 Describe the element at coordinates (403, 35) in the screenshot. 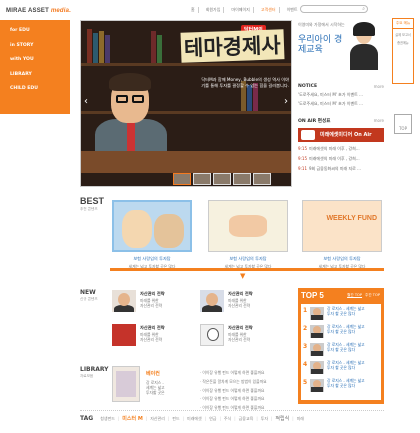

I see `quick-menu-item: 실제 보고서` at that location.